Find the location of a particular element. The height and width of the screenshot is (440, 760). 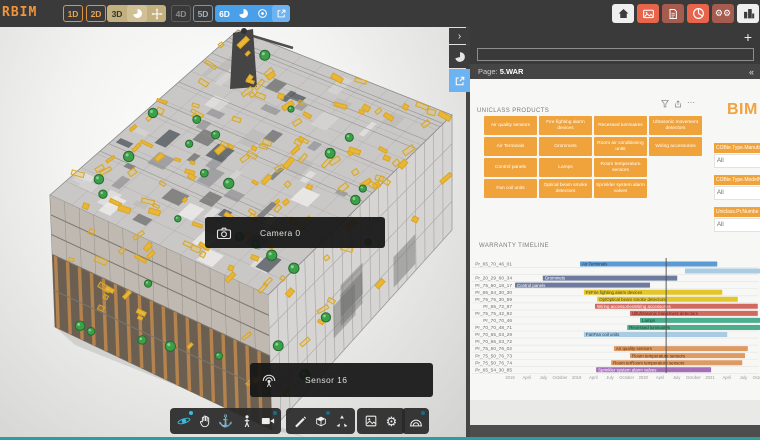

panel-external-tab is located at coordinates (459, 80).